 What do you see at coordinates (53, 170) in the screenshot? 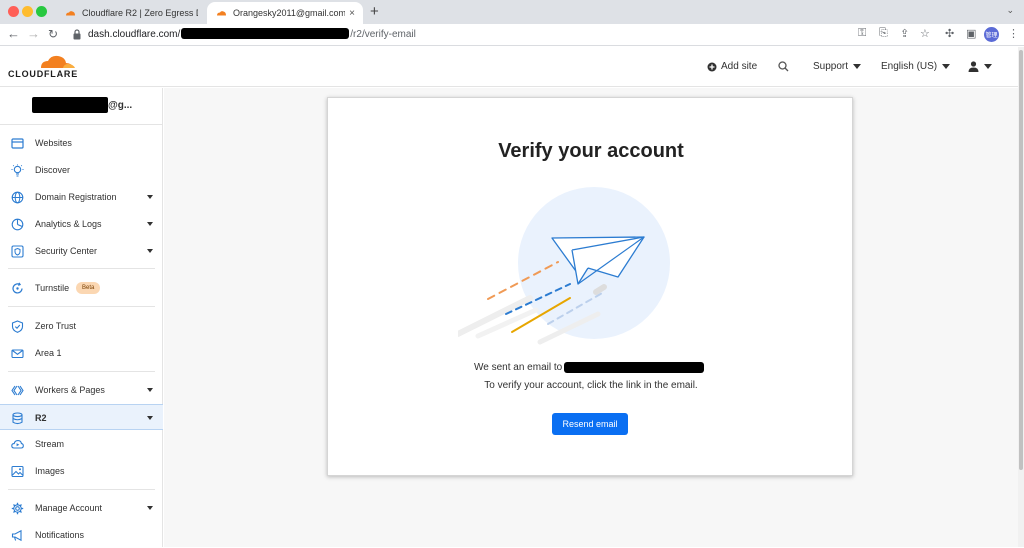
I see `sidebar-item-label: Discover` at bounding box center [53, 170].